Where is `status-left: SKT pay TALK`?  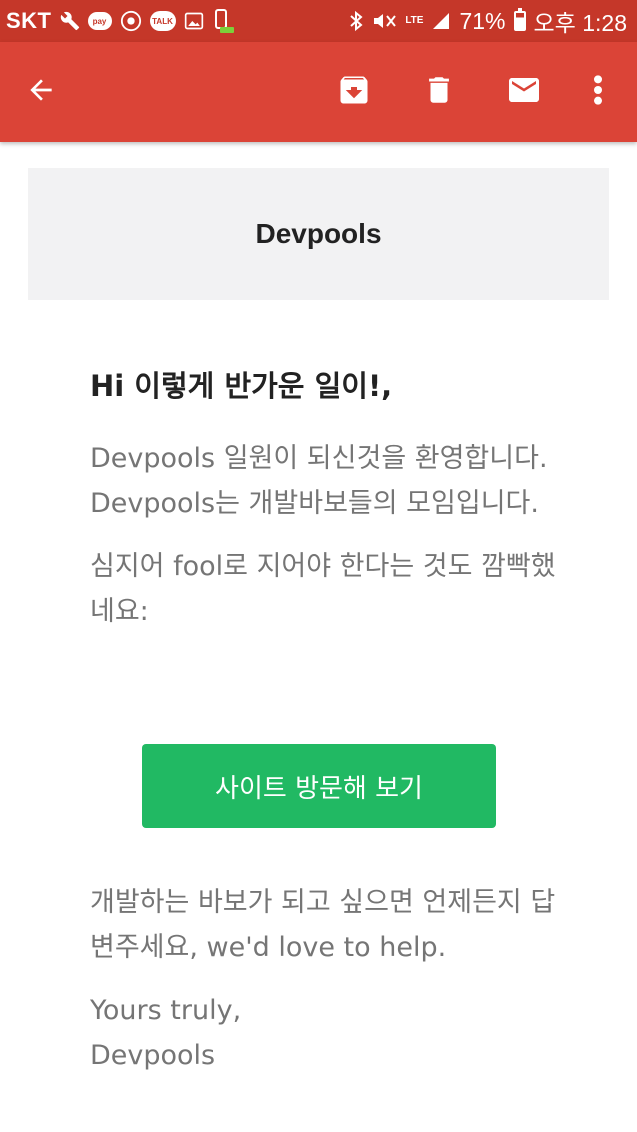
status-left: SKT pay TALK is located at coordinates (120, 21).